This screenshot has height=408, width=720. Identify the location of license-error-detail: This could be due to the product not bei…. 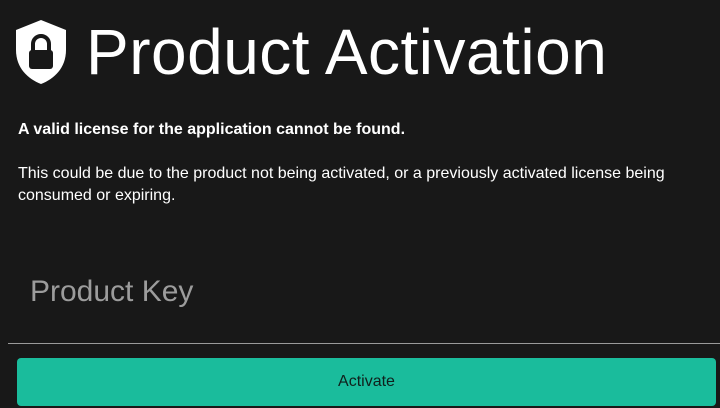
(341, 184).